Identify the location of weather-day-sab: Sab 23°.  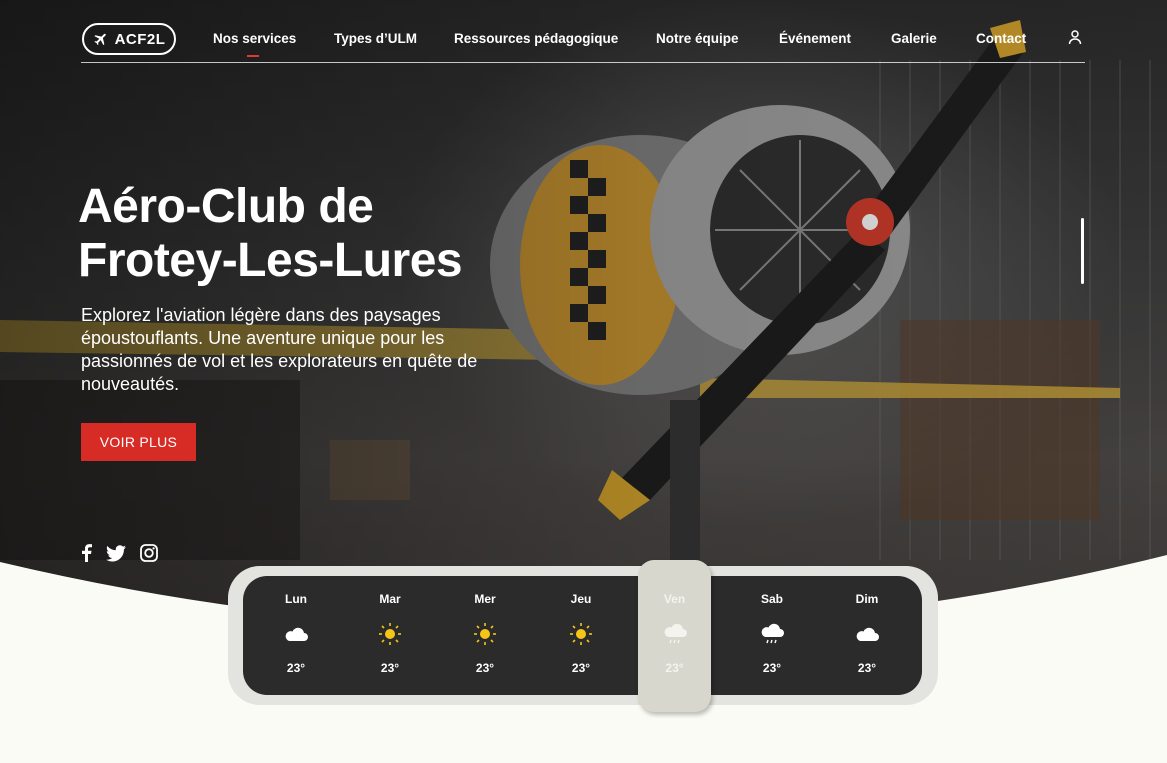
(772, 635).